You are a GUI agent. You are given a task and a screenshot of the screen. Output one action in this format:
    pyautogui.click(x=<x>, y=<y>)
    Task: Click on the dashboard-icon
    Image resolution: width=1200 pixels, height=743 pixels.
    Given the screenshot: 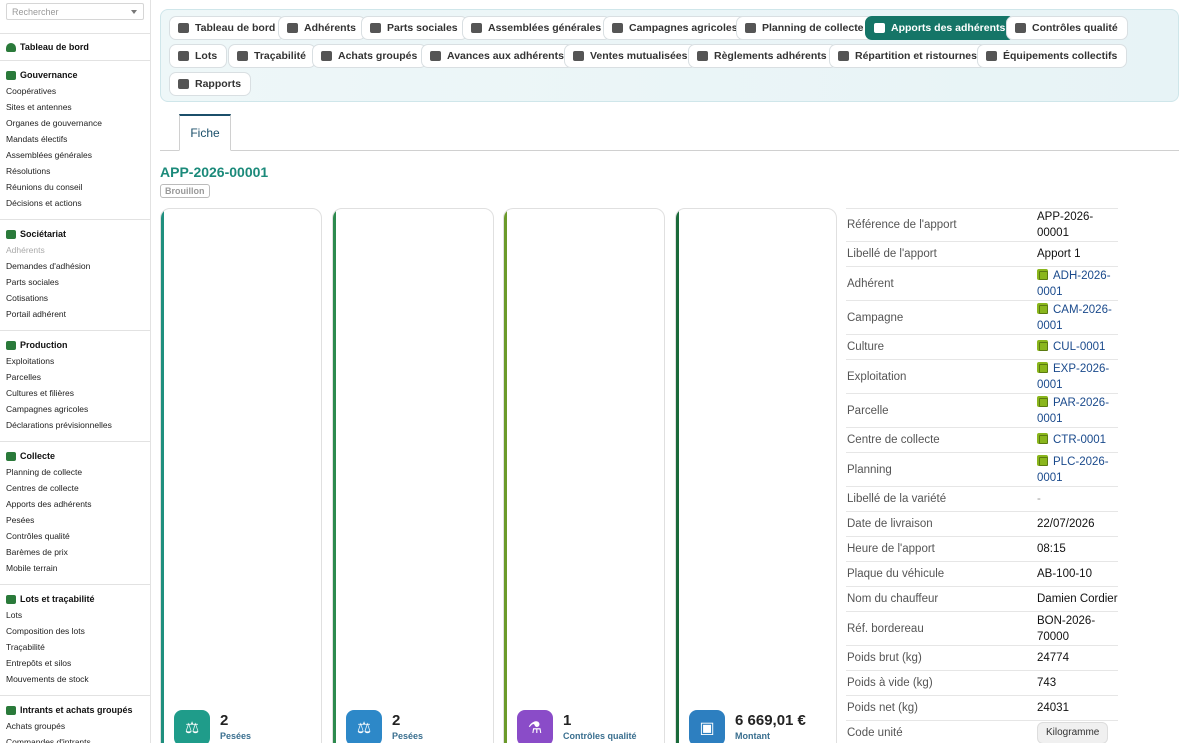 What is the action you would take?
    pyautogui.click(x=183, y=28)
    